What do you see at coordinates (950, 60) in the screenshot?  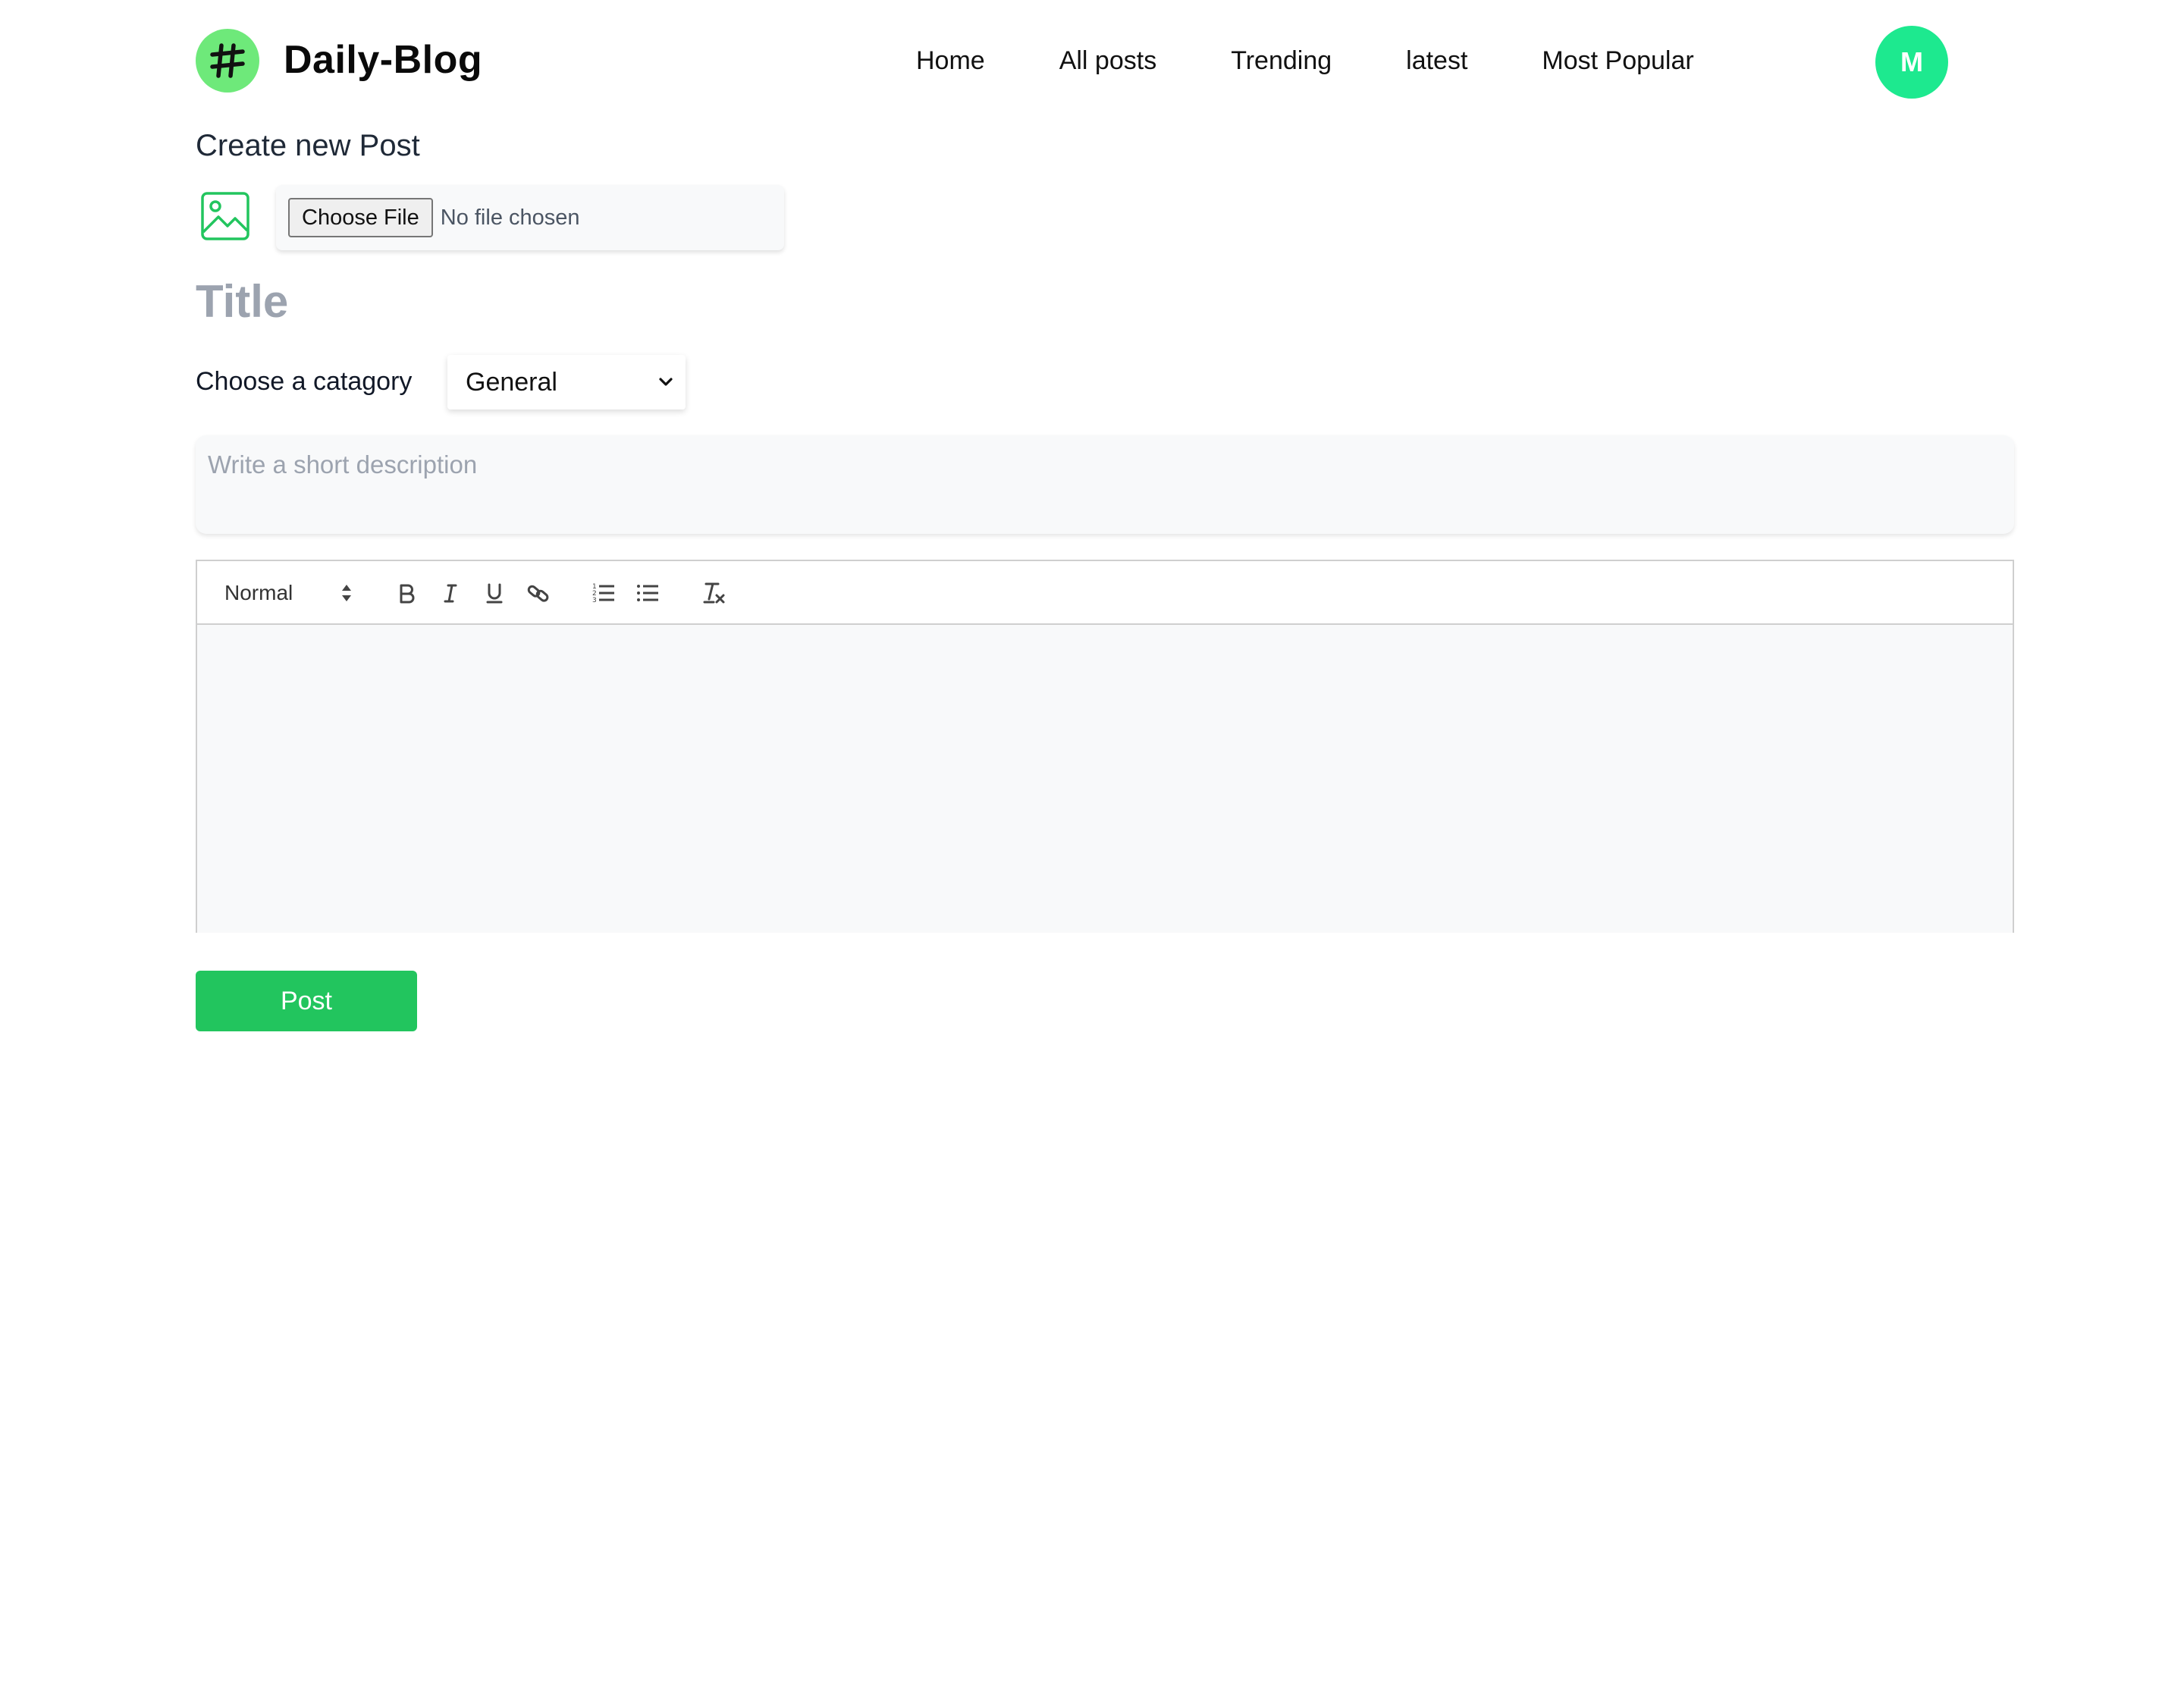 I see `nav-home: Home` at bounding box center [950, 60].